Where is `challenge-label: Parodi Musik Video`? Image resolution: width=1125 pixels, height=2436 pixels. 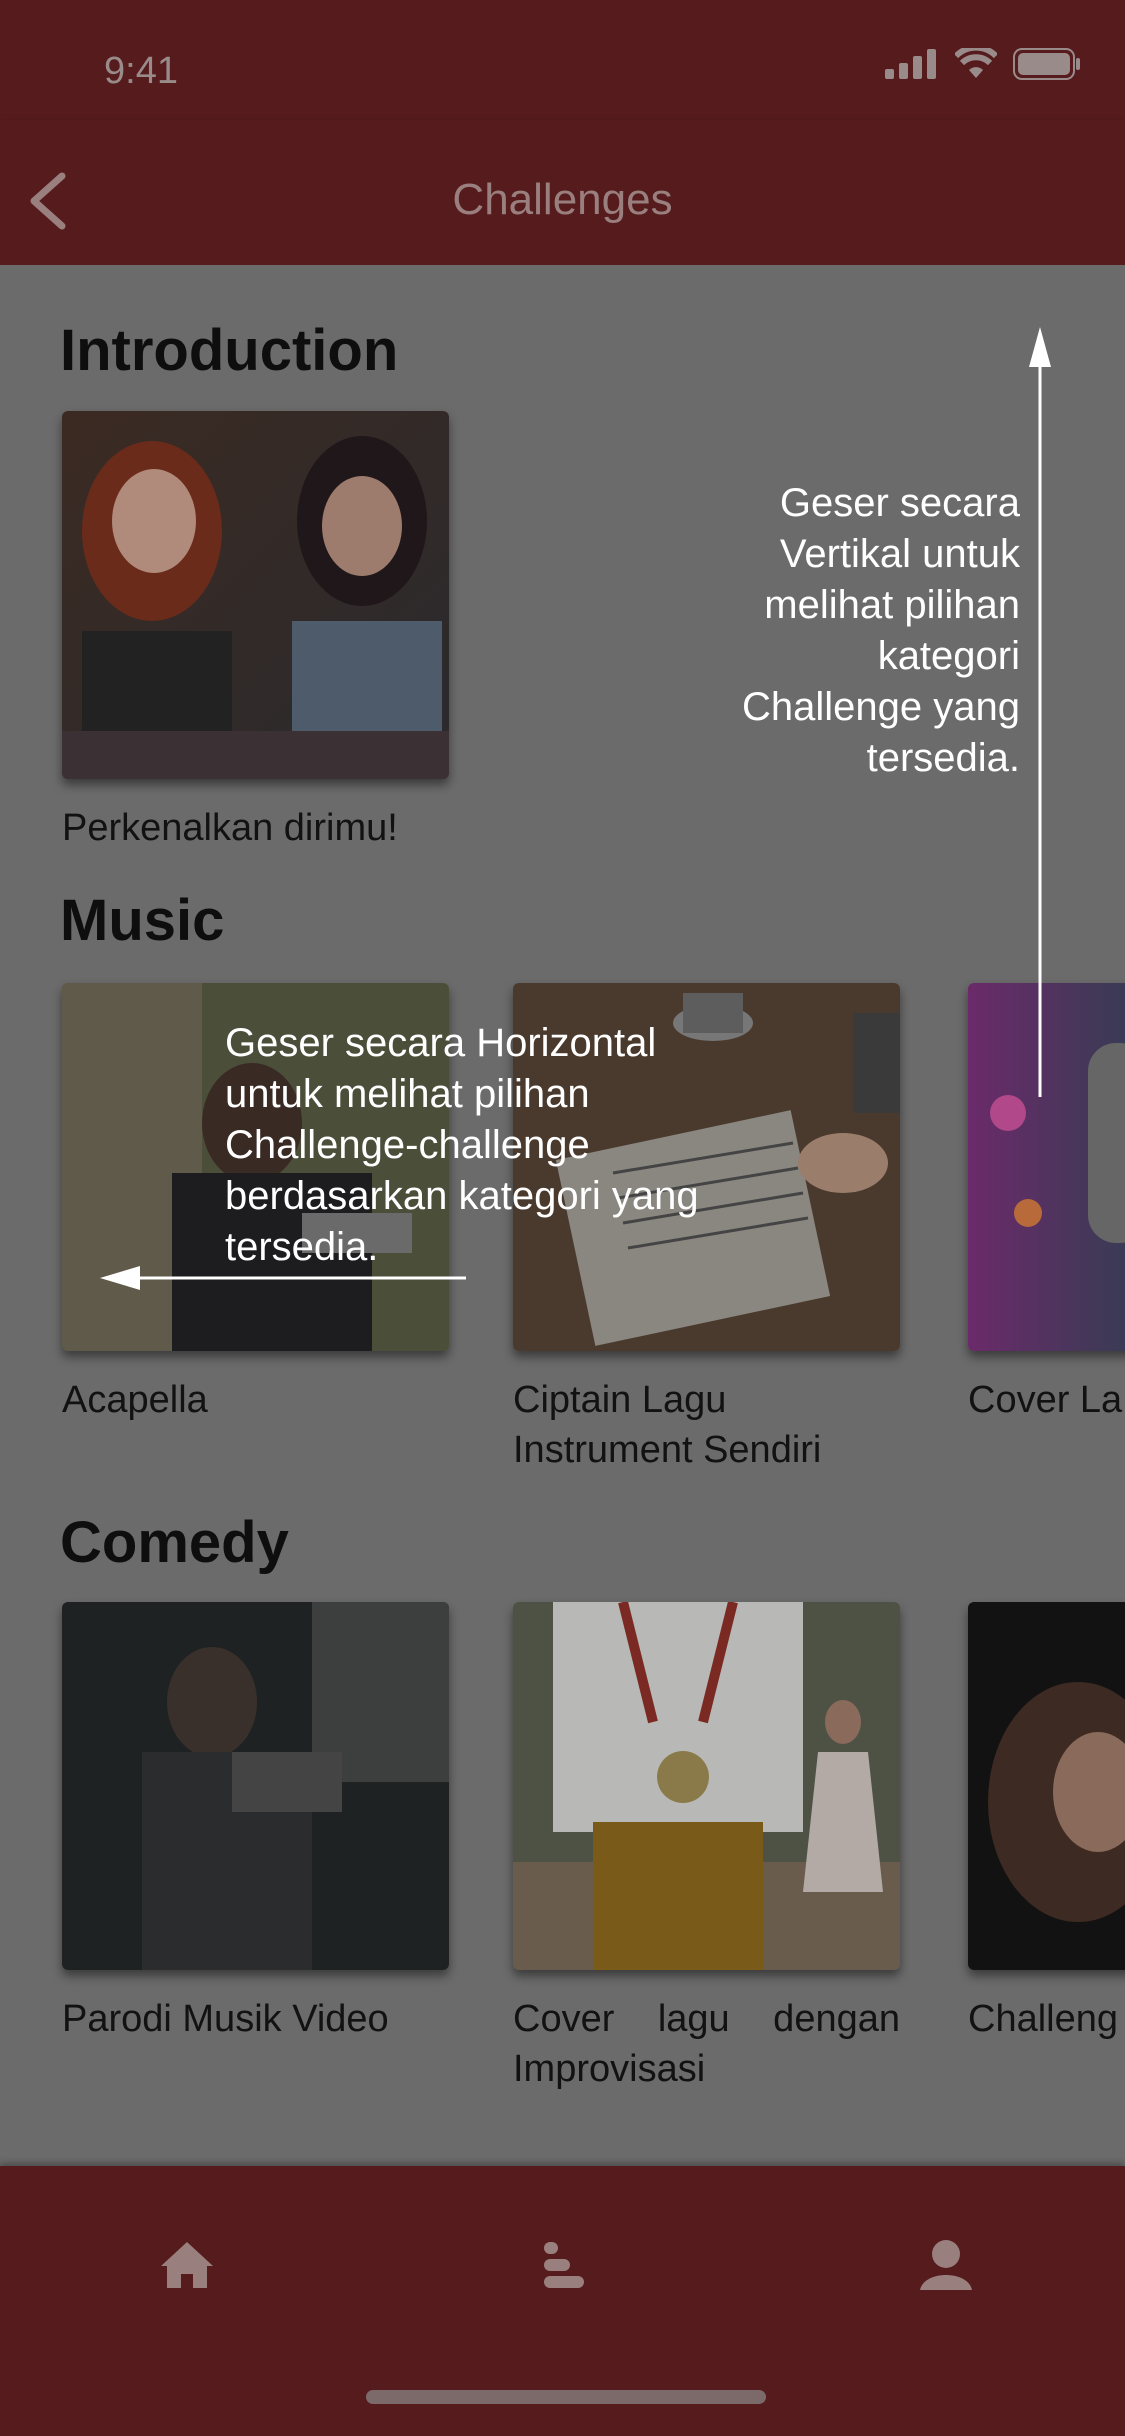 challenge-label: Parodi Musik Video is located at coordinates (225, 2019).